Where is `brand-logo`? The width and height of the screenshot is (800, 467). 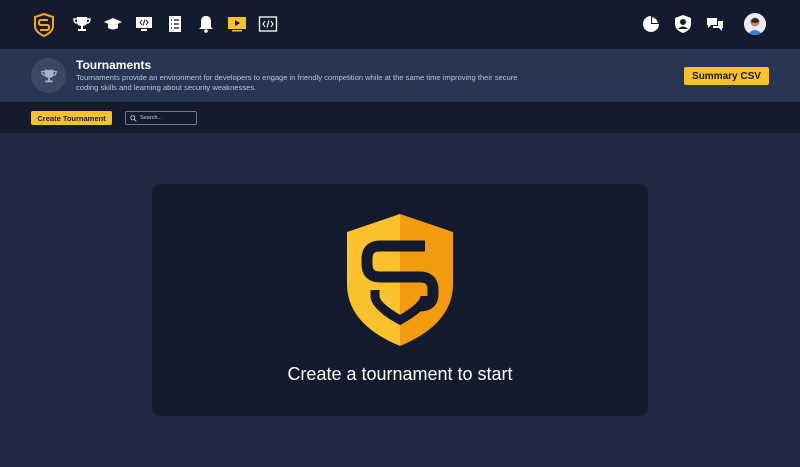
brand-logo is located at coordinates (44, 25).